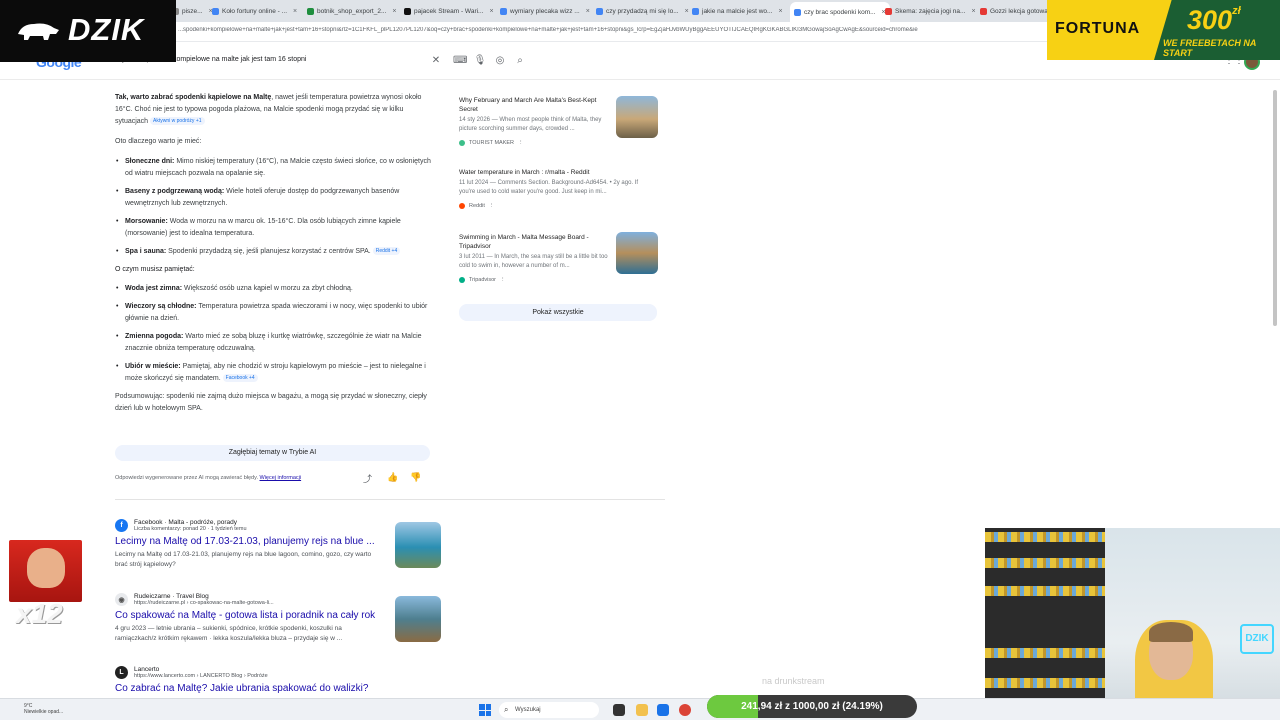 The width and height of the screenshot is (1280, 720). Describe the element at coordinates (121, 525) in the screenshot. I see `facebook-icon: f` at that location.